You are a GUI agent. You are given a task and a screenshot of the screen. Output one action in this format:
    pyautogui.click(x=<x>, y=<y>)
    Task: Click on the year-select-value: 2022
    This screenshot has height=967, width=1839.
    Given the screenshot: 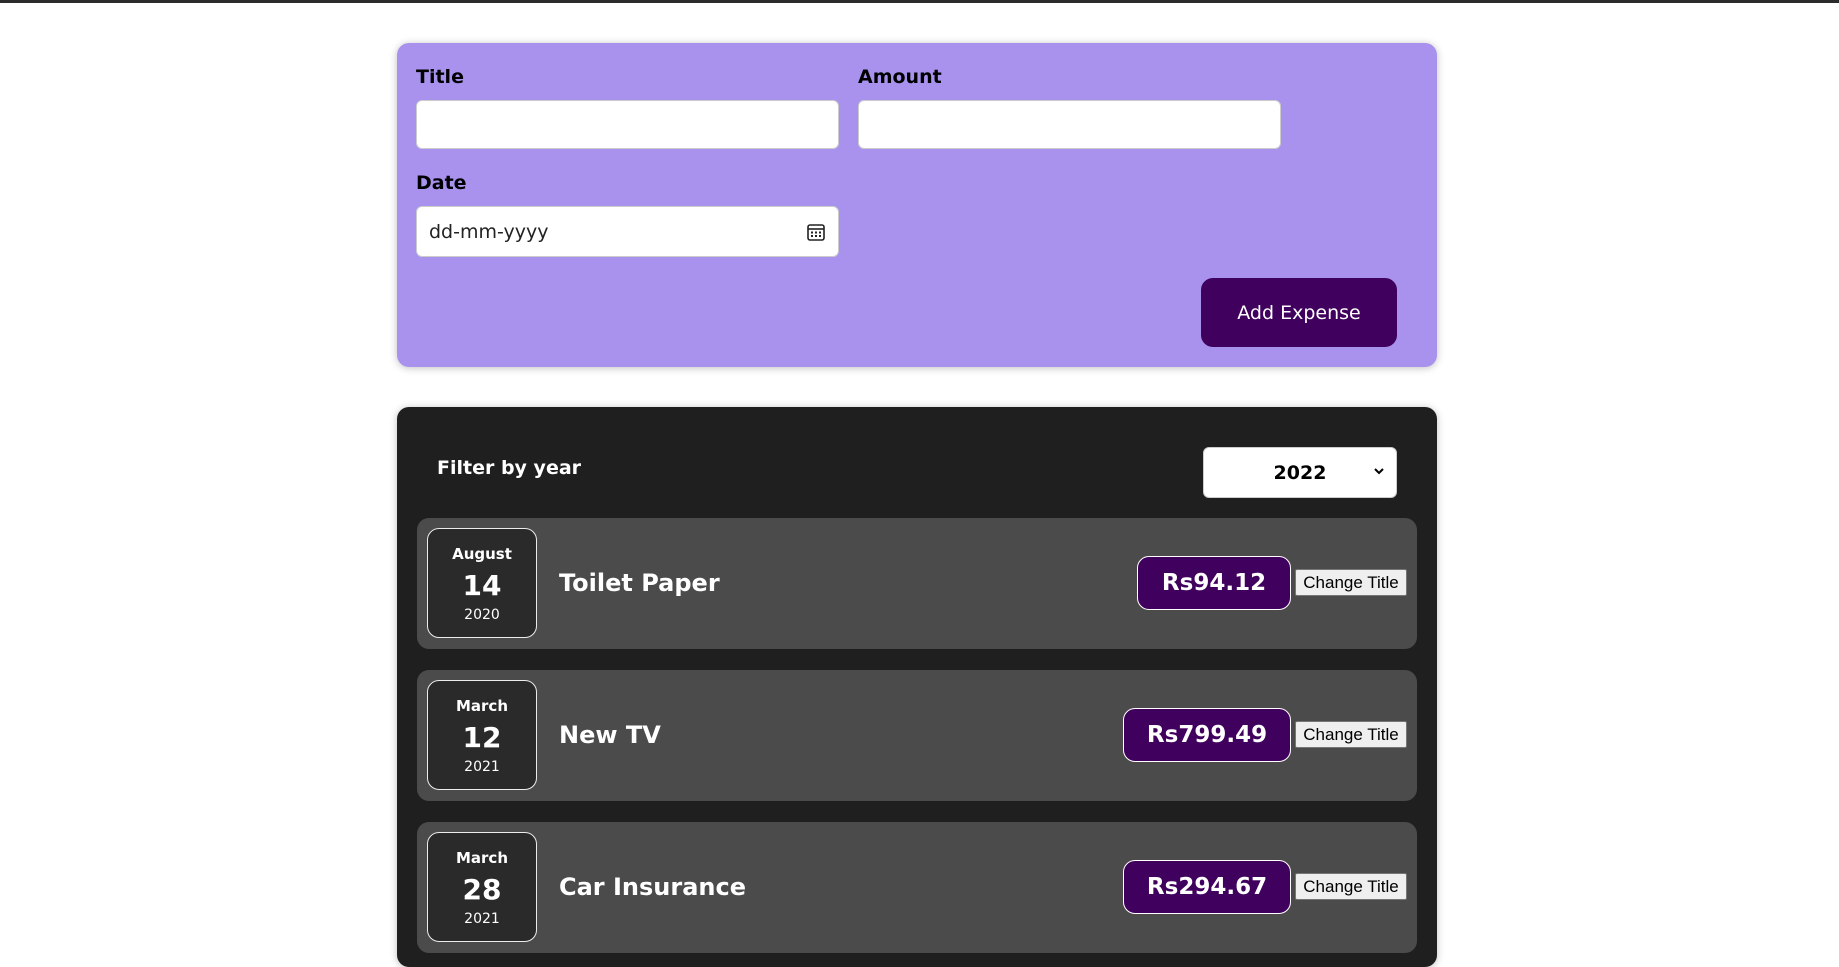 What is the action you would take?
    pyautogui.click(x=1300, y=472)
    